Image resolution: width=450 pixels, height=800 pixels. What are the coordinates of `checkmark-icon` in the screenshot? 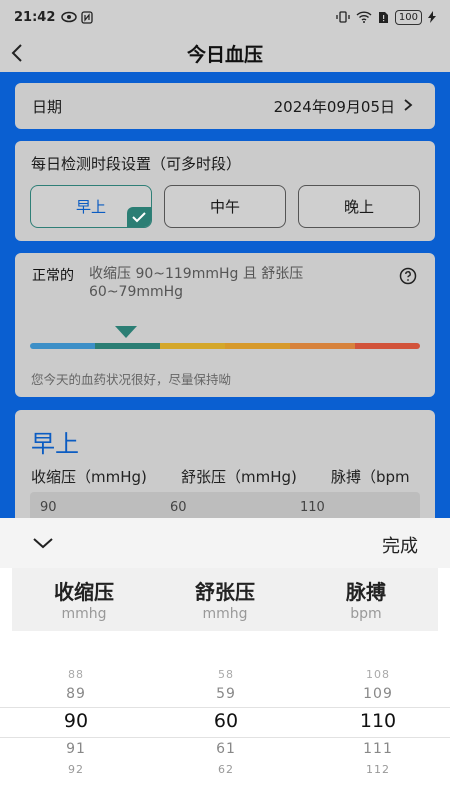 It's located at (139, 217).